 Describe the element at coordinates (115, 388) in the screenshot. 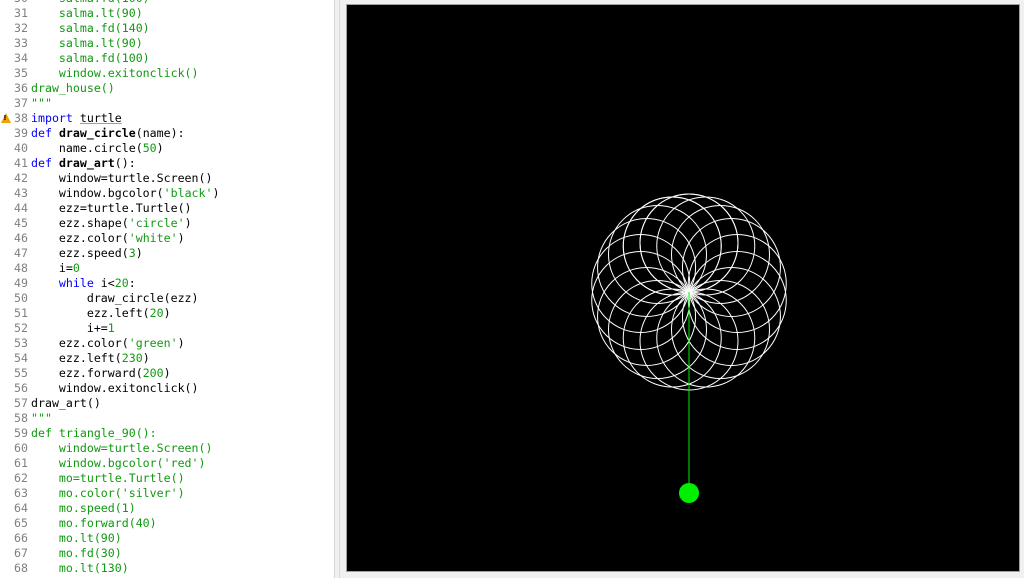

I see `code-token: window.exitonclick()` at that location.